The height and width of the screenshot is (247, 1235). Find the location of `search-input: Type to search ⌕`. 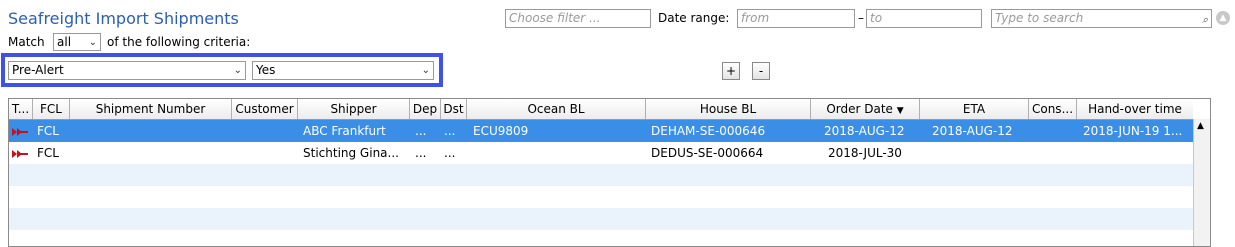

search-input: Type to search ⌕ is located at coordinates (1101, 18).